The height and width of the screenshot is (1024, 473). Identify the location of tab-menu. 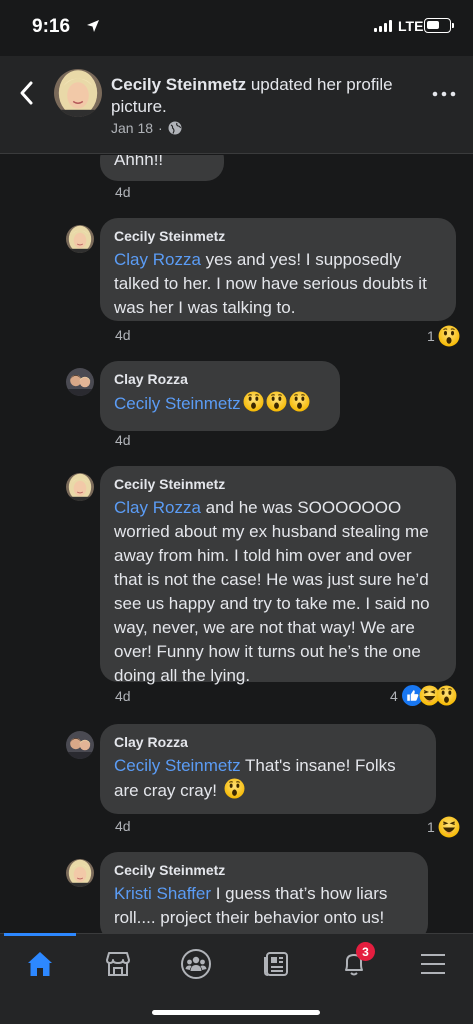
(433, 964).